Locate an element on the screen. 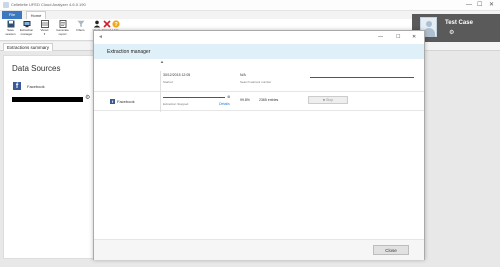  dialog-maximize-button: ☐ is located at coordinates (398, 37).